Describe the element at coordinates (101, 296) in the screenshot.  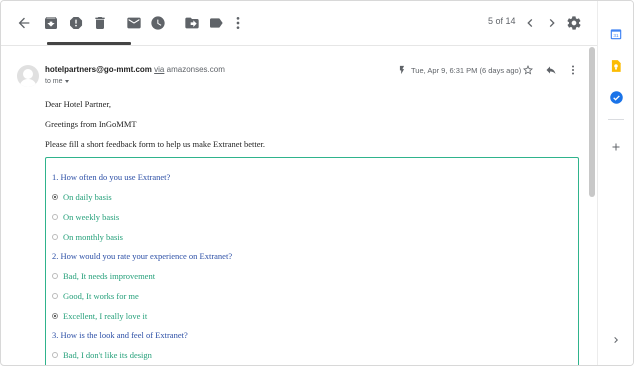
I see `option-label: Good, It works for me` at that location.